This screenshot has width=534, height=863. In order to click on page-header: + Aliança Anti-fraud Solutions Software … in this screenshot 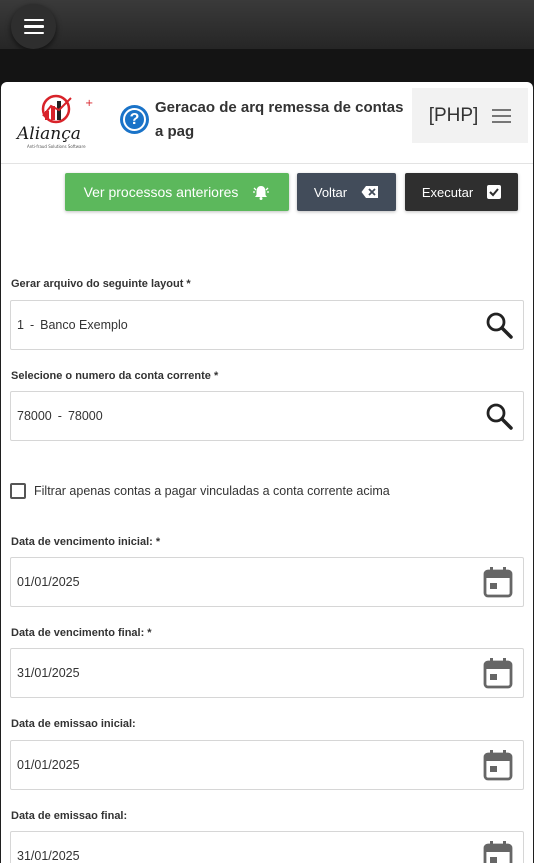, I will do `click(267, 123)`.